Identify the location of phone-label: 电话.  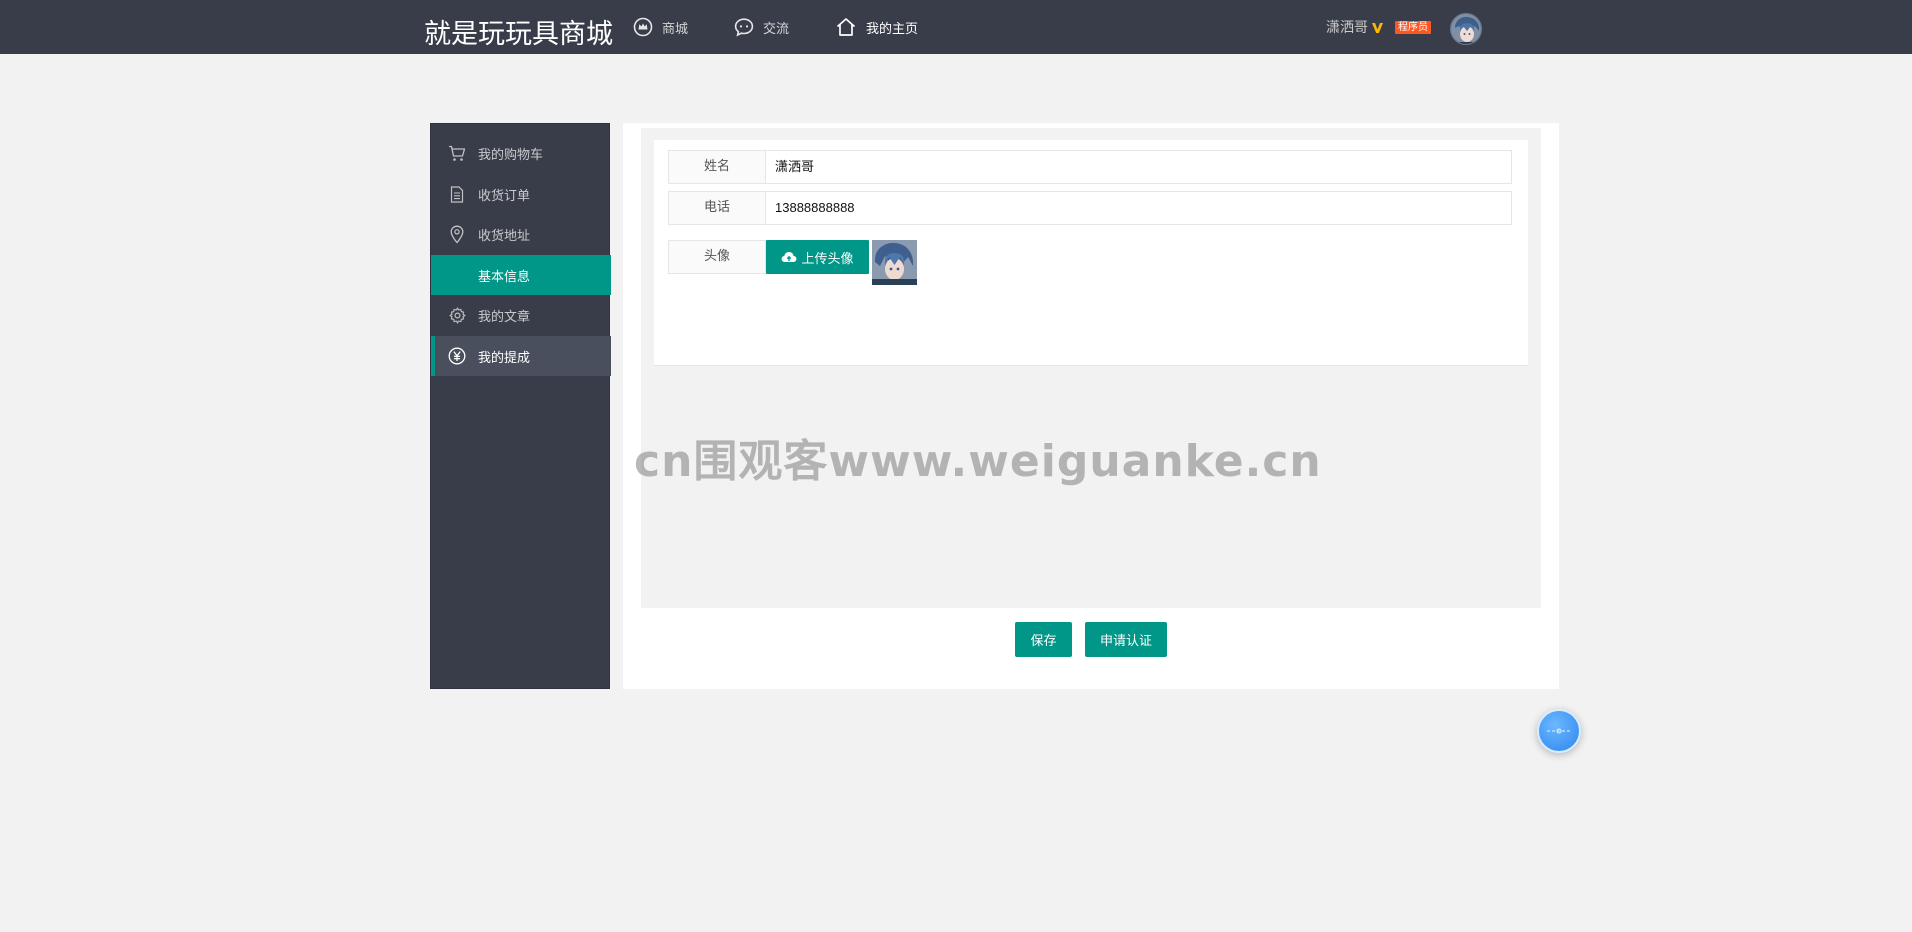
(717, 208).